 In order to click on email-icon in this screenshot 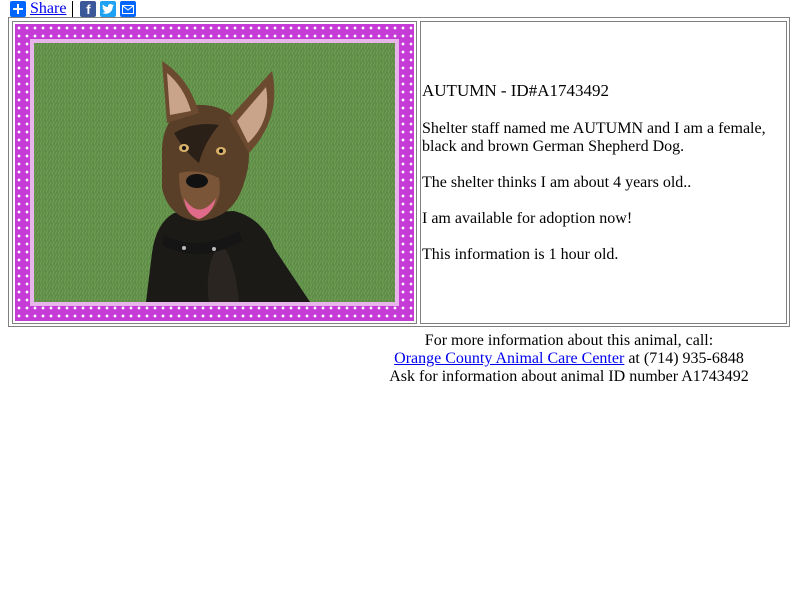, I will do `click(128, 9)`.